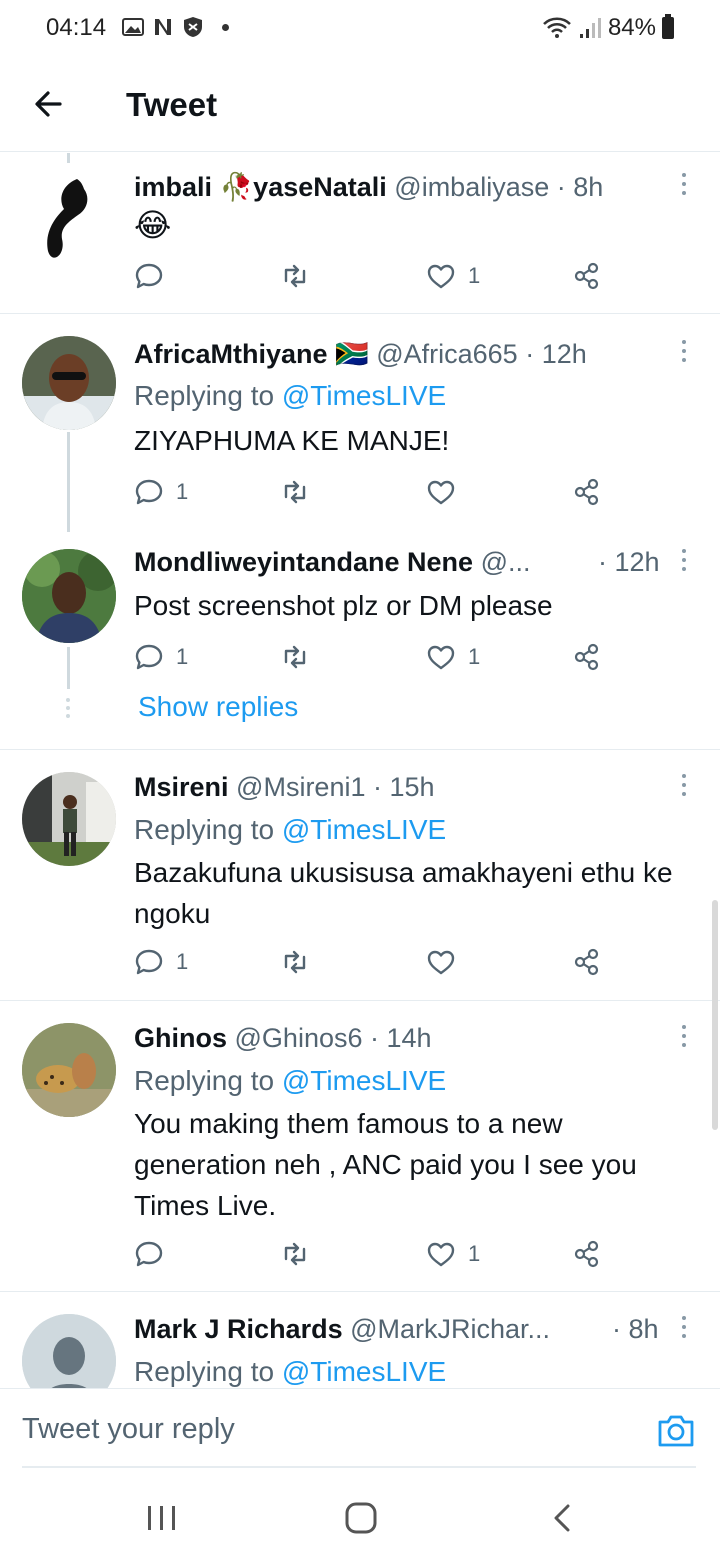 This screenshot has width=720, height=1560. Describe the element at coordinates (564, 1518) in the screenshot. I see `back-nav-icon` at that location.